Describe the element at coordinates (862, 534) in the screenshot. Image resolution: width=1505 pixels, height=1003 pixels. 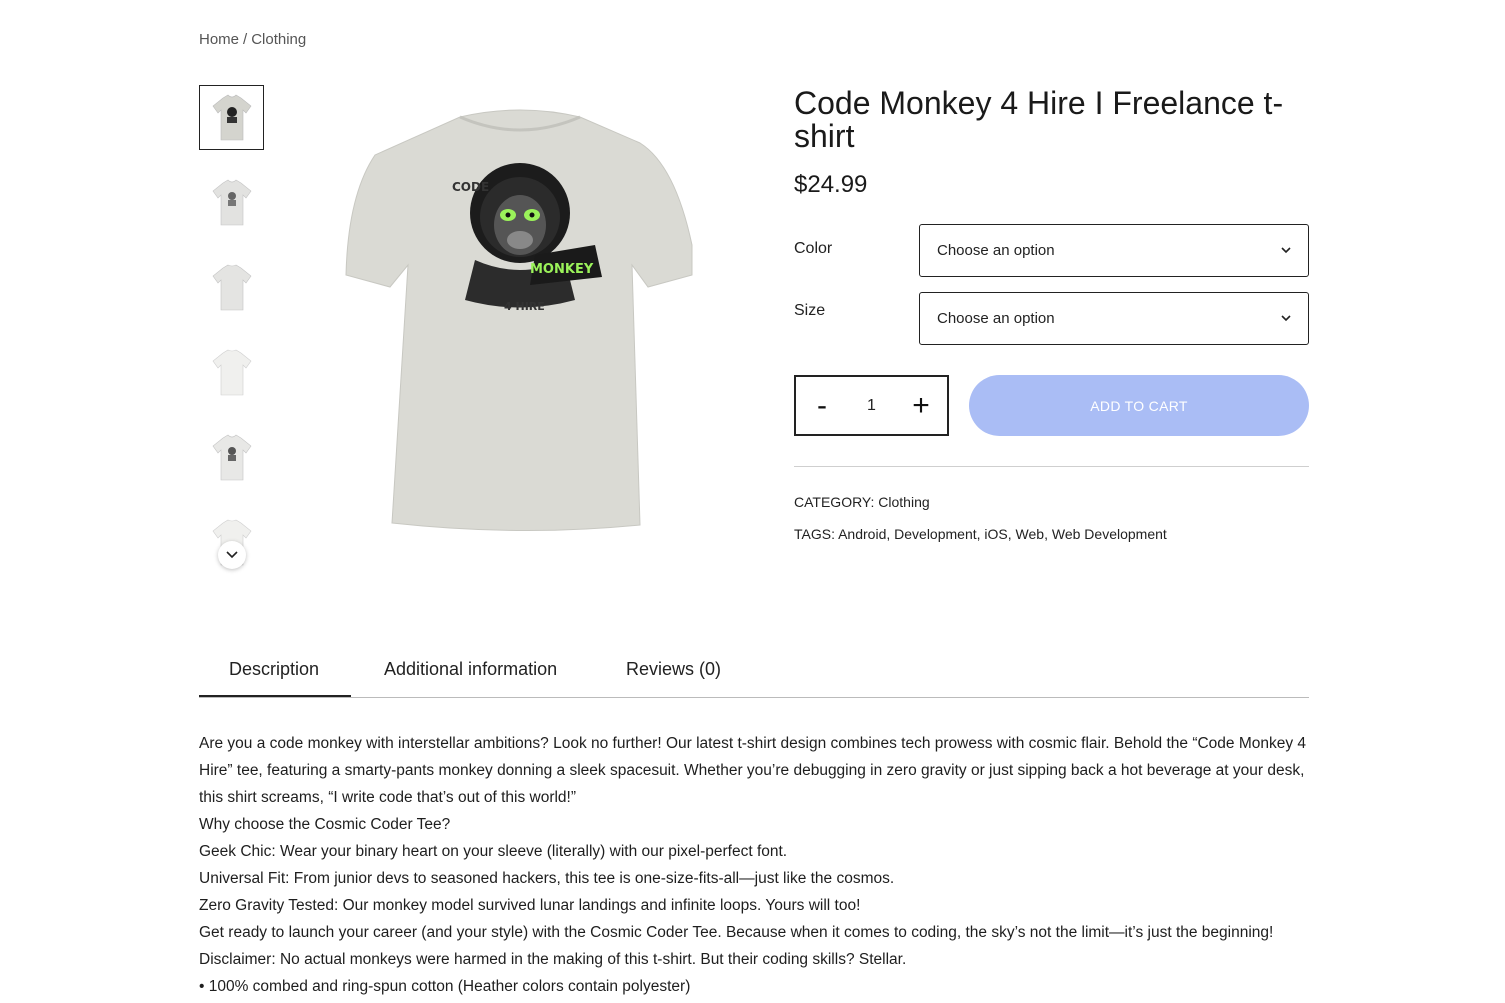
I see `tag-link-android: Android` at that location.